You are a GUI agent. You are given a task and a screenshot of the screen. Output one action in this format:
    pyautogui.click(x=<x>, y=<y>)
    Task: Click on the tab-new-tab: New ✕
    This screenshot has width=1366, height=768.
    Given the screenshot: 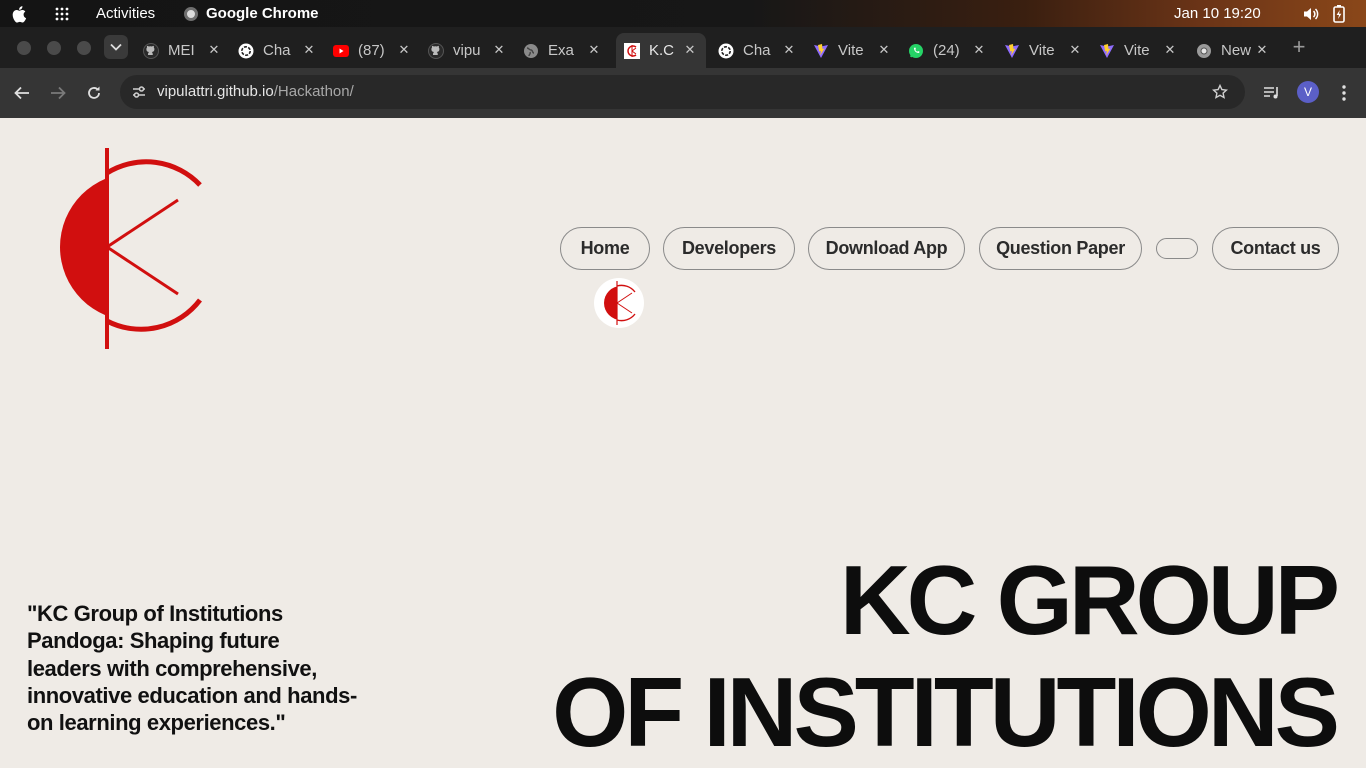 What is the action you would take?
    pyautogui.click(x=1233, y=50)
    